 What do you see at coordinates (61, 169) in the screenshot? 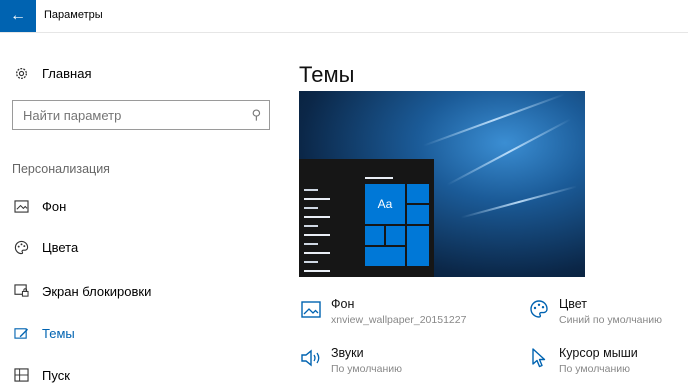
I see `section-label: Персонализация` at bounding box center [61, 169].